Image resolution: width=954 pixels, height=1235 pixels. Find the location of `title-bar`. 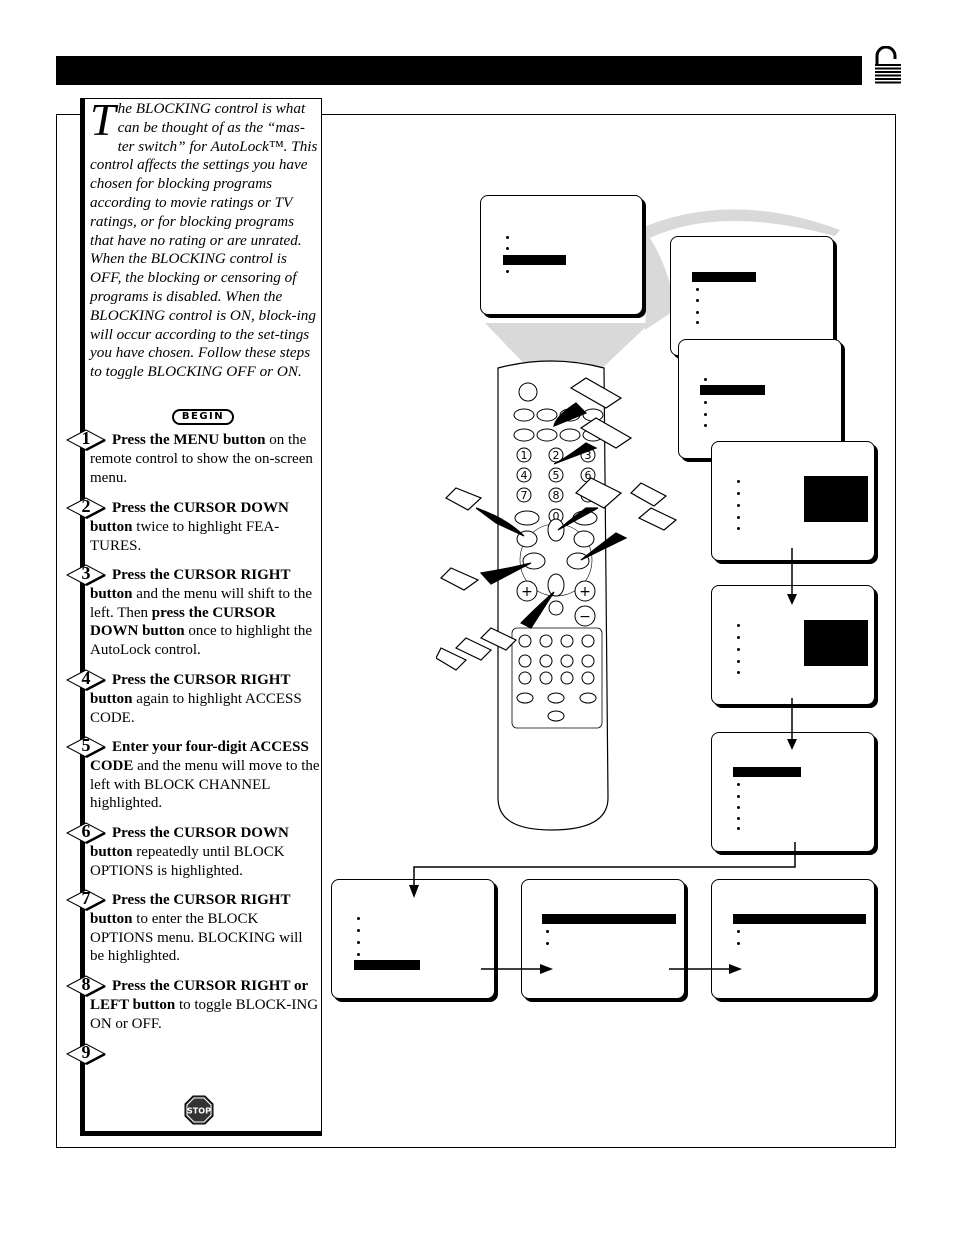

title-bar is located at coordinates (459, 70).